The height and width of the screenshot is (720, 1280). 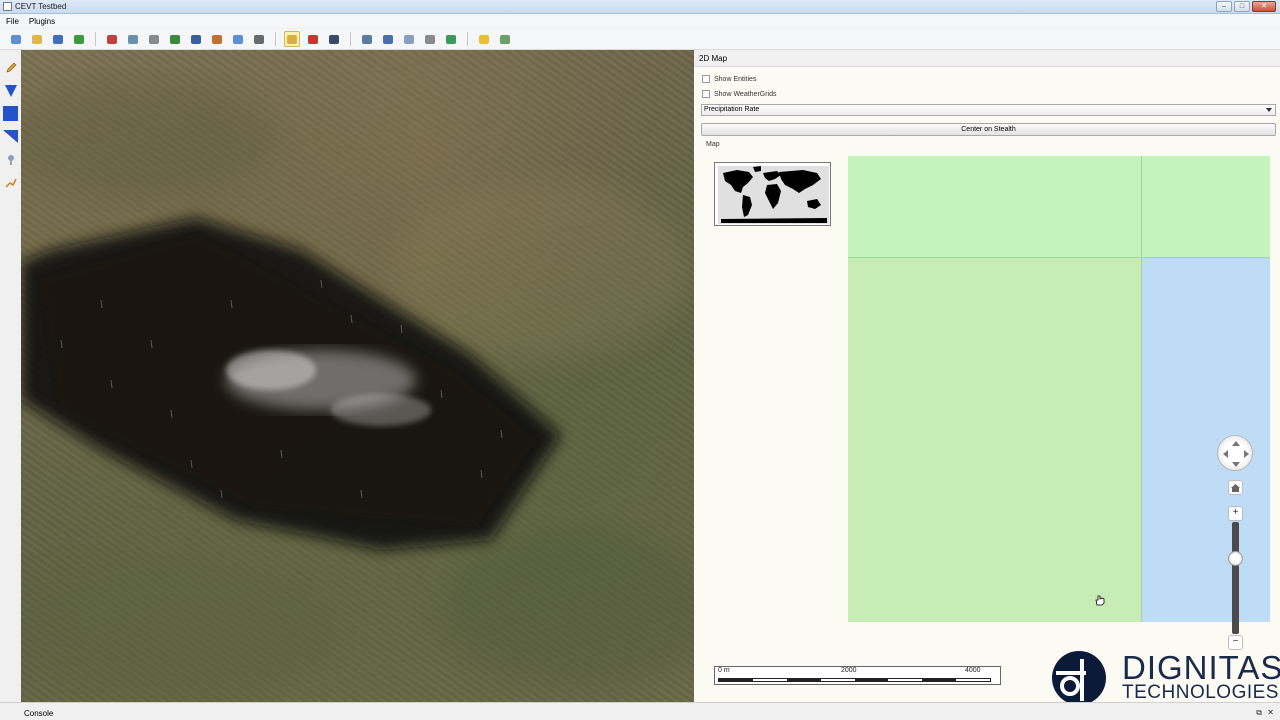 I want to click on scale-bar: 0 m 2000 4000, so click(x=857, y=675).